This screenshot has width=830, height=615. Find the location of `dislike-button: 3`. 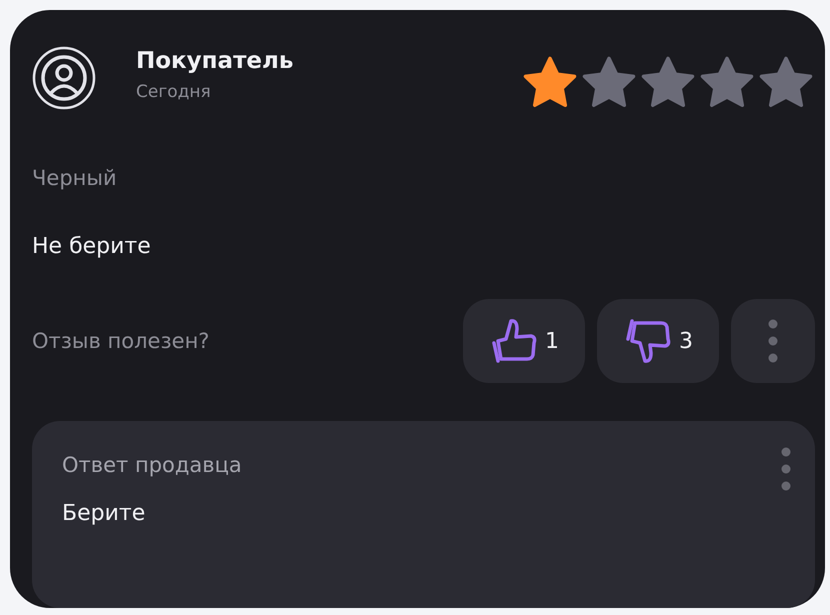

dislike-button: 3 is located at coordinates (658, 341).